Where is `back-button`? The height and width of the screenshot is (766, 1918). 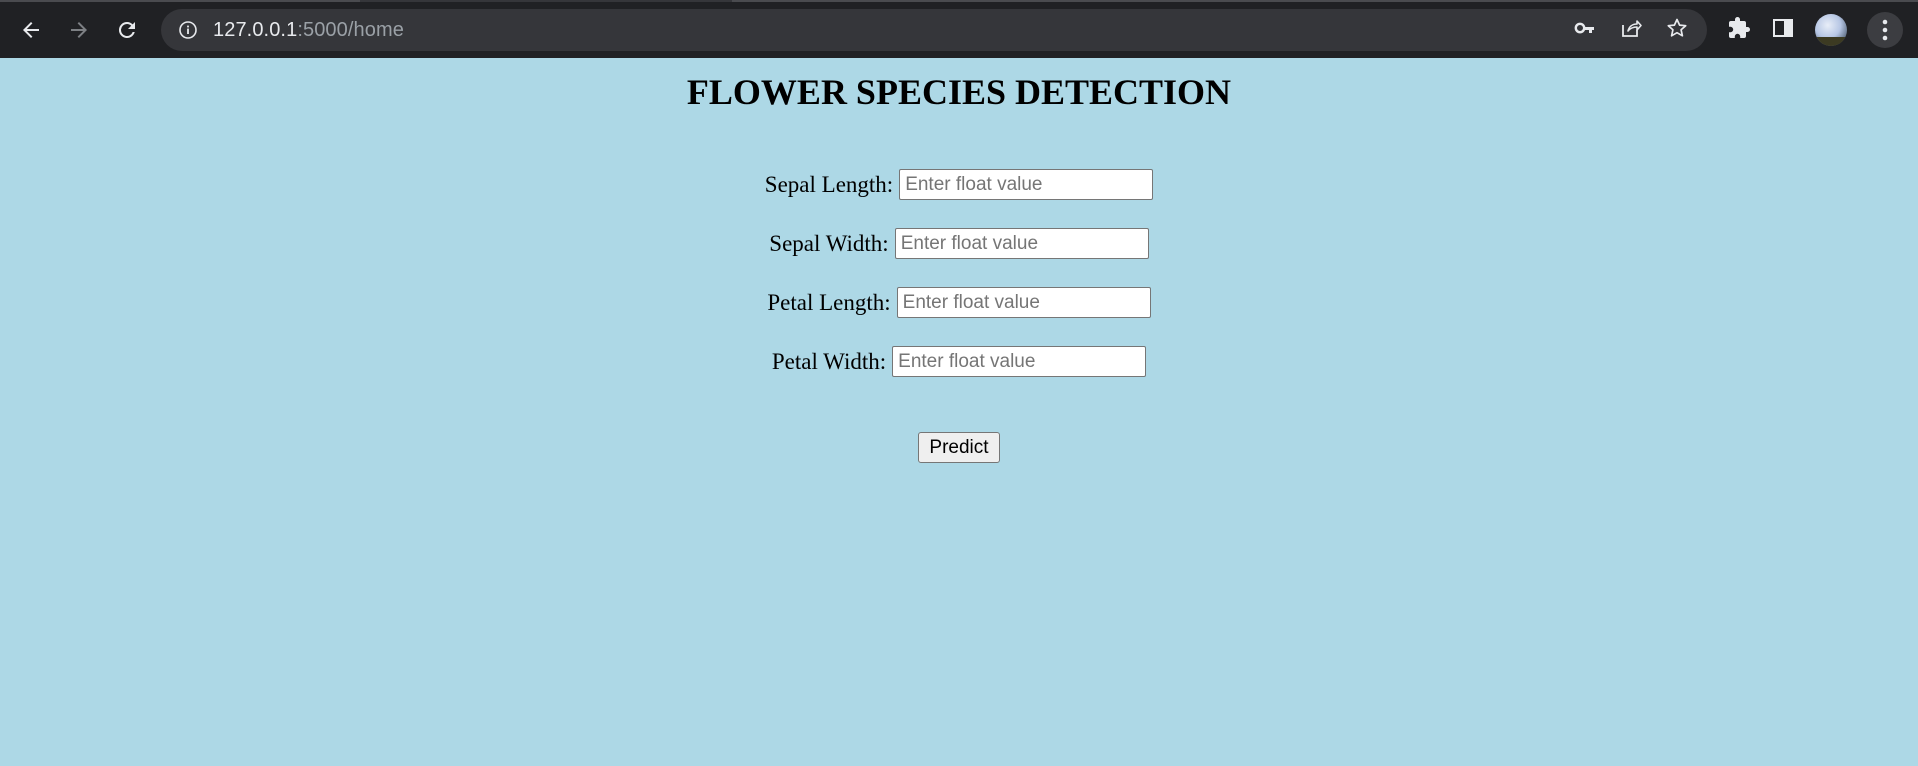
back-button is located at coordinates (31, 30).